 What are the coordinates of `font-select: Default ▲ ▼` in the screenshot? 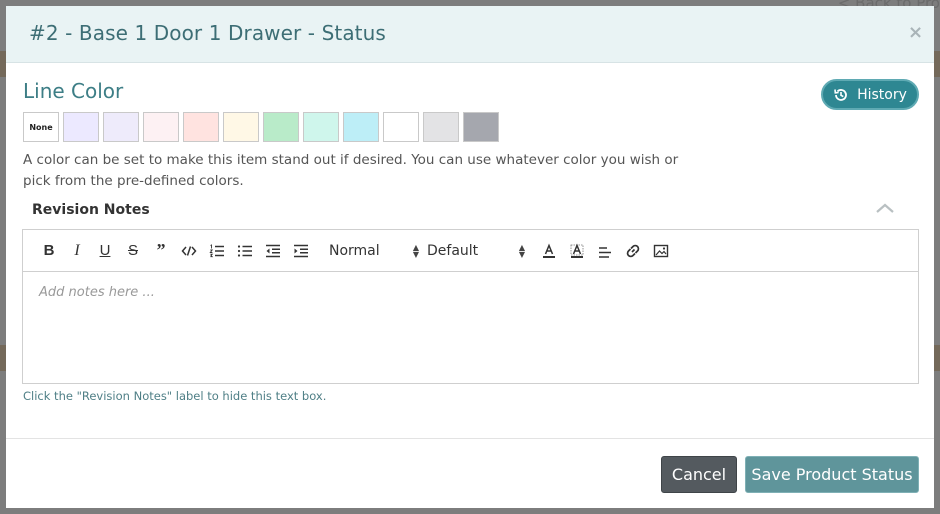 It's located at (476, 251).